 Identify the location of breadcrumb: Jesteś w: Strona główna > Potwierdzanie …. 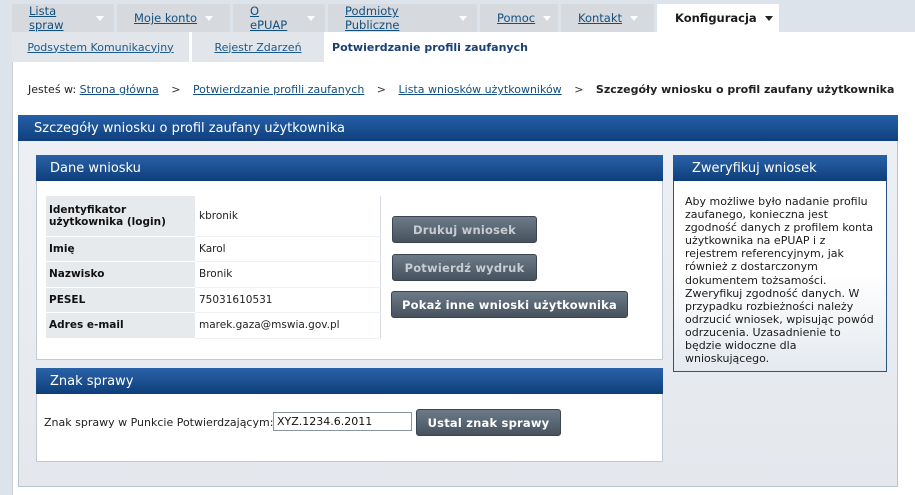
(461, 89).